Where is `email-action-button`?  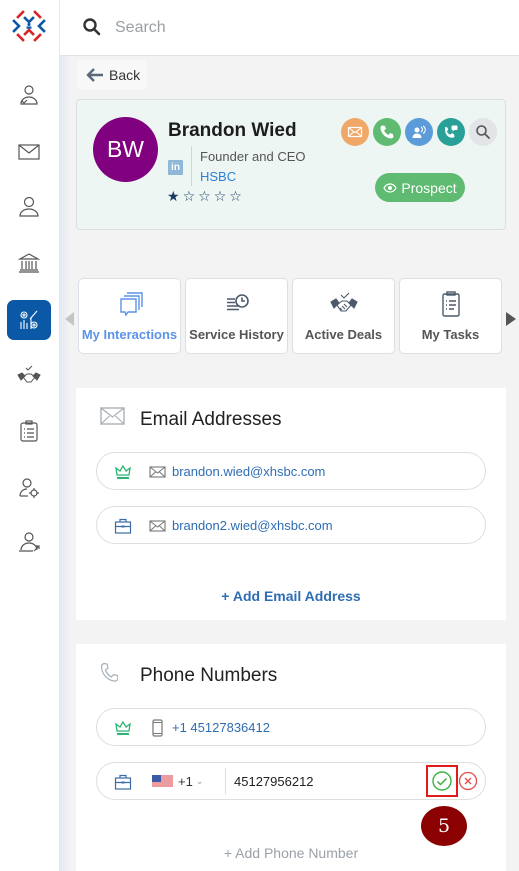 email-action-button is located at coordinates (355, 132).